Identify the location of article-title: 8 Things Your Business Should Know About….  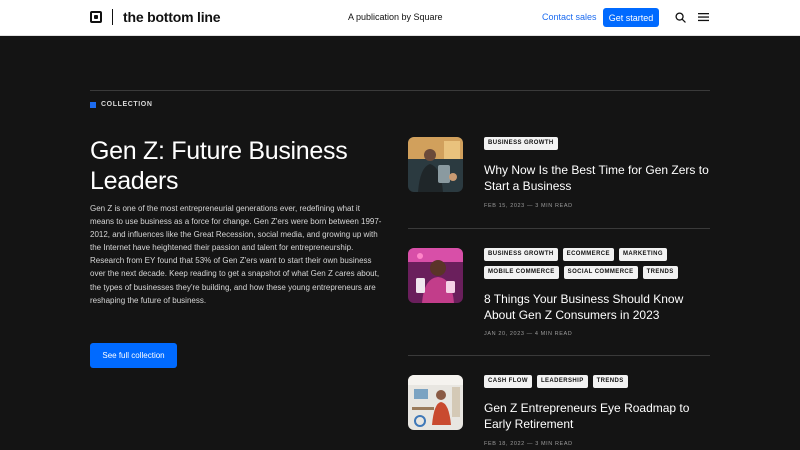
(597, 307).